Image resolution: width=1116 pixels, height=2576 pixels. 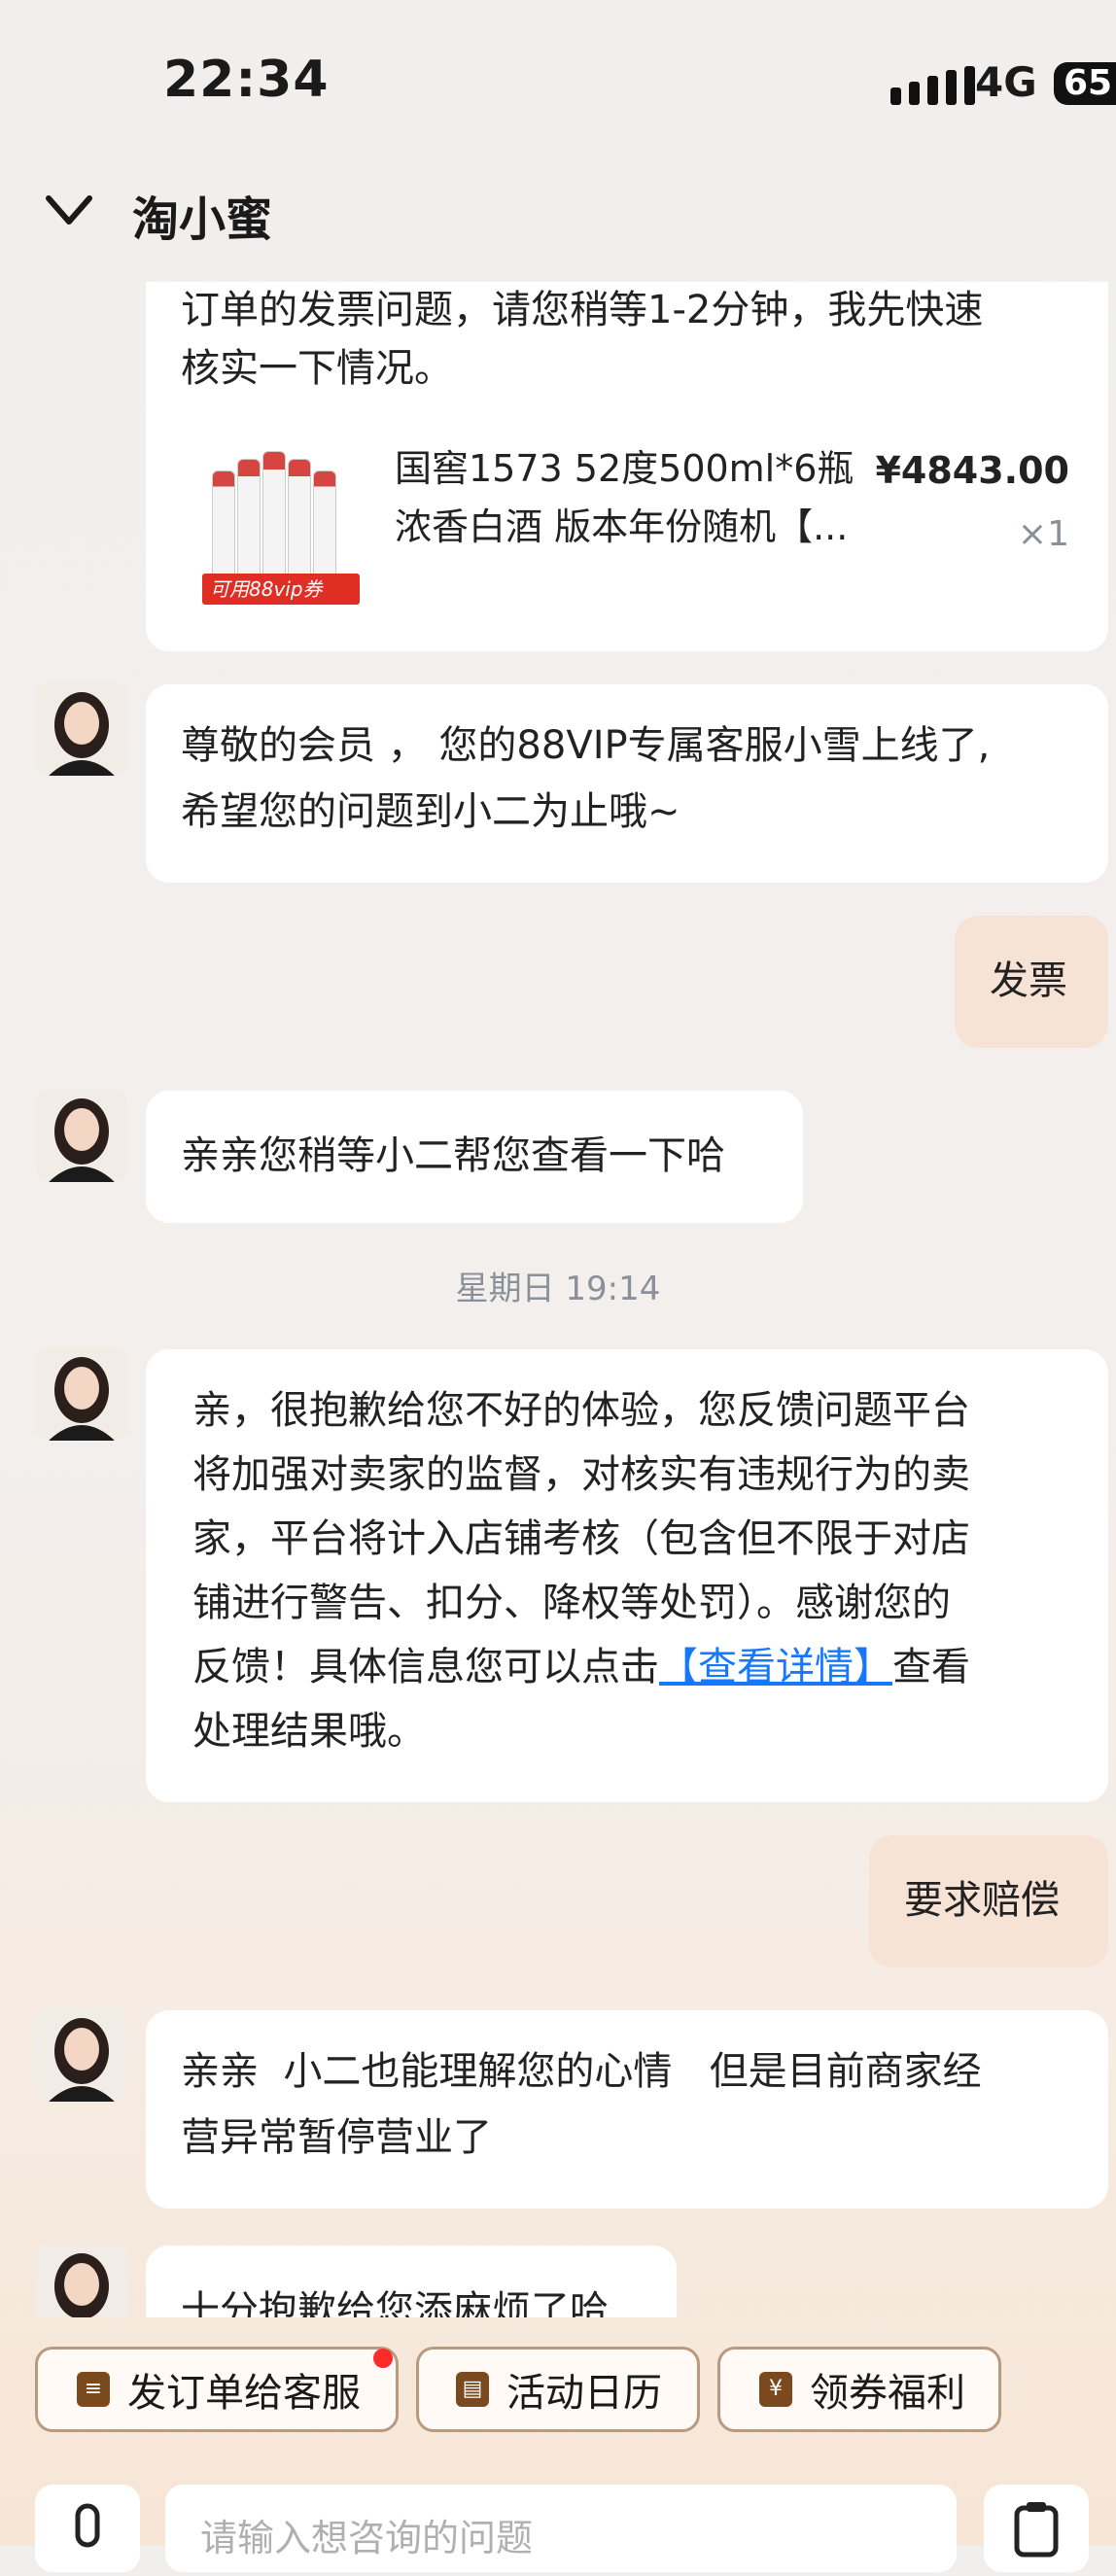 What do you see at coordinates (383, 2358) in the screenshot?
I see `notification-dot` at bounding box center [383, 2358].